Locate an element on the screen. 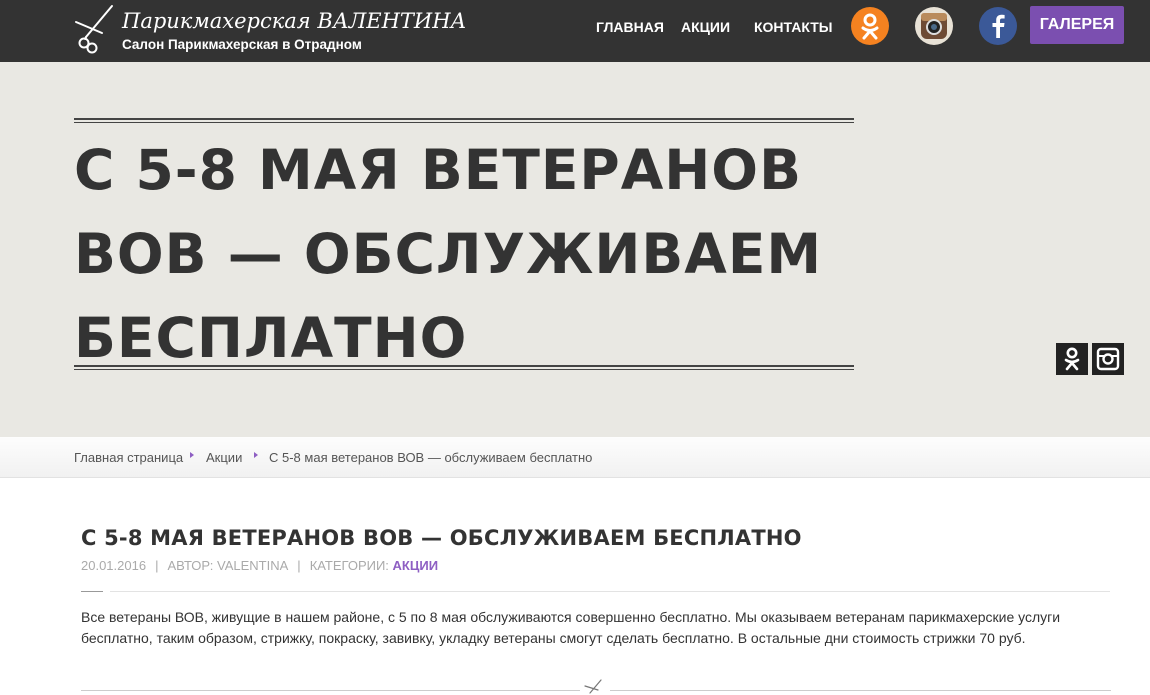  logo-subtitle: Салон Парикмахерская в Отрадном is located at coordinates (242, 44).